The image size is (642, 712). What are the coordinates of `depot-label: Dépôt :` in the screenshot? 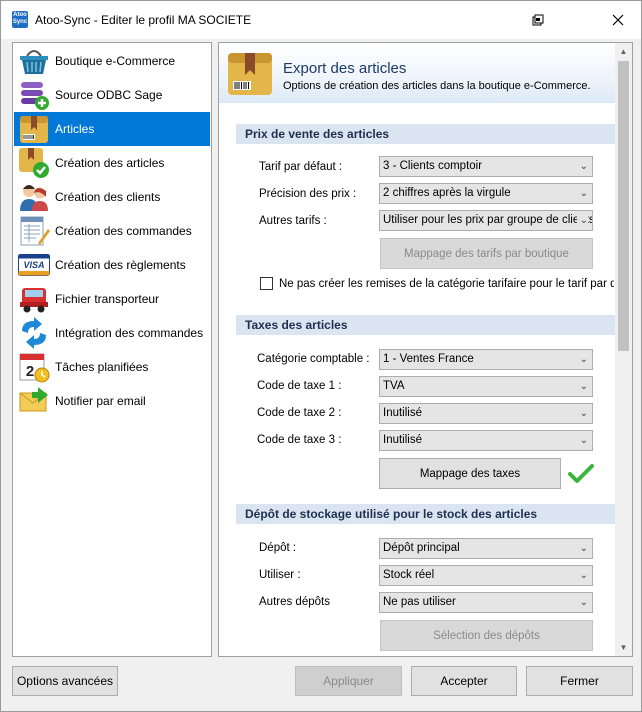 It's located at (278, 548).